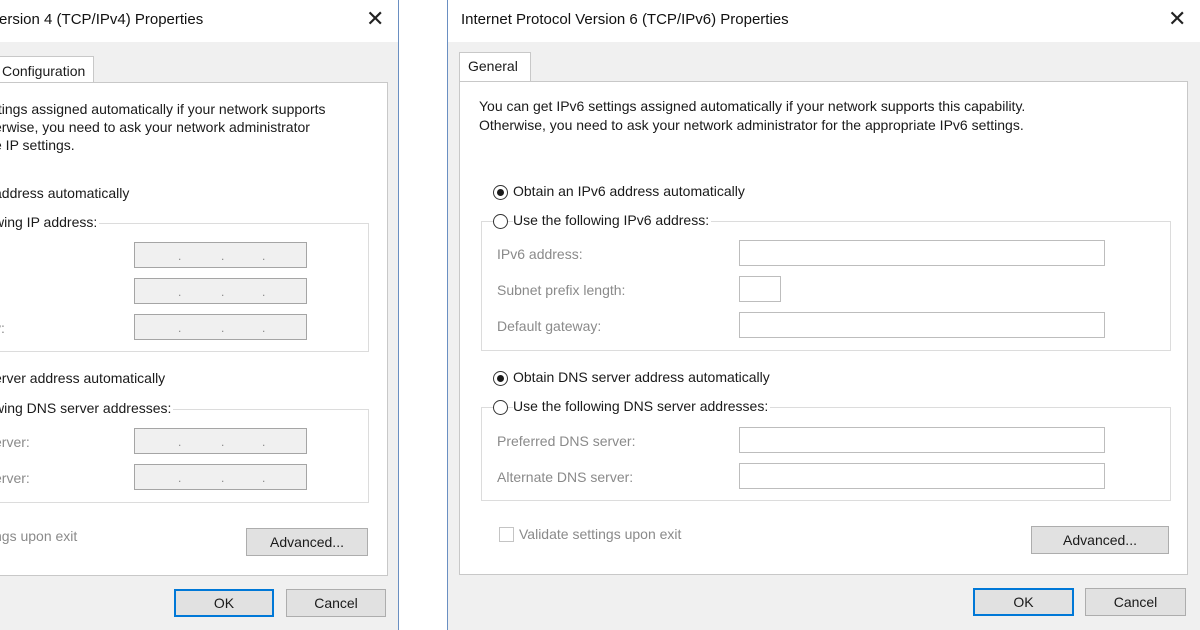 This screenshot has height=630, width=1200. What do you see at coordinates (600, 534) in the screenshot?
I see `validate-settings-label: Validate settings upon exit` at bounding box center [600, 534].